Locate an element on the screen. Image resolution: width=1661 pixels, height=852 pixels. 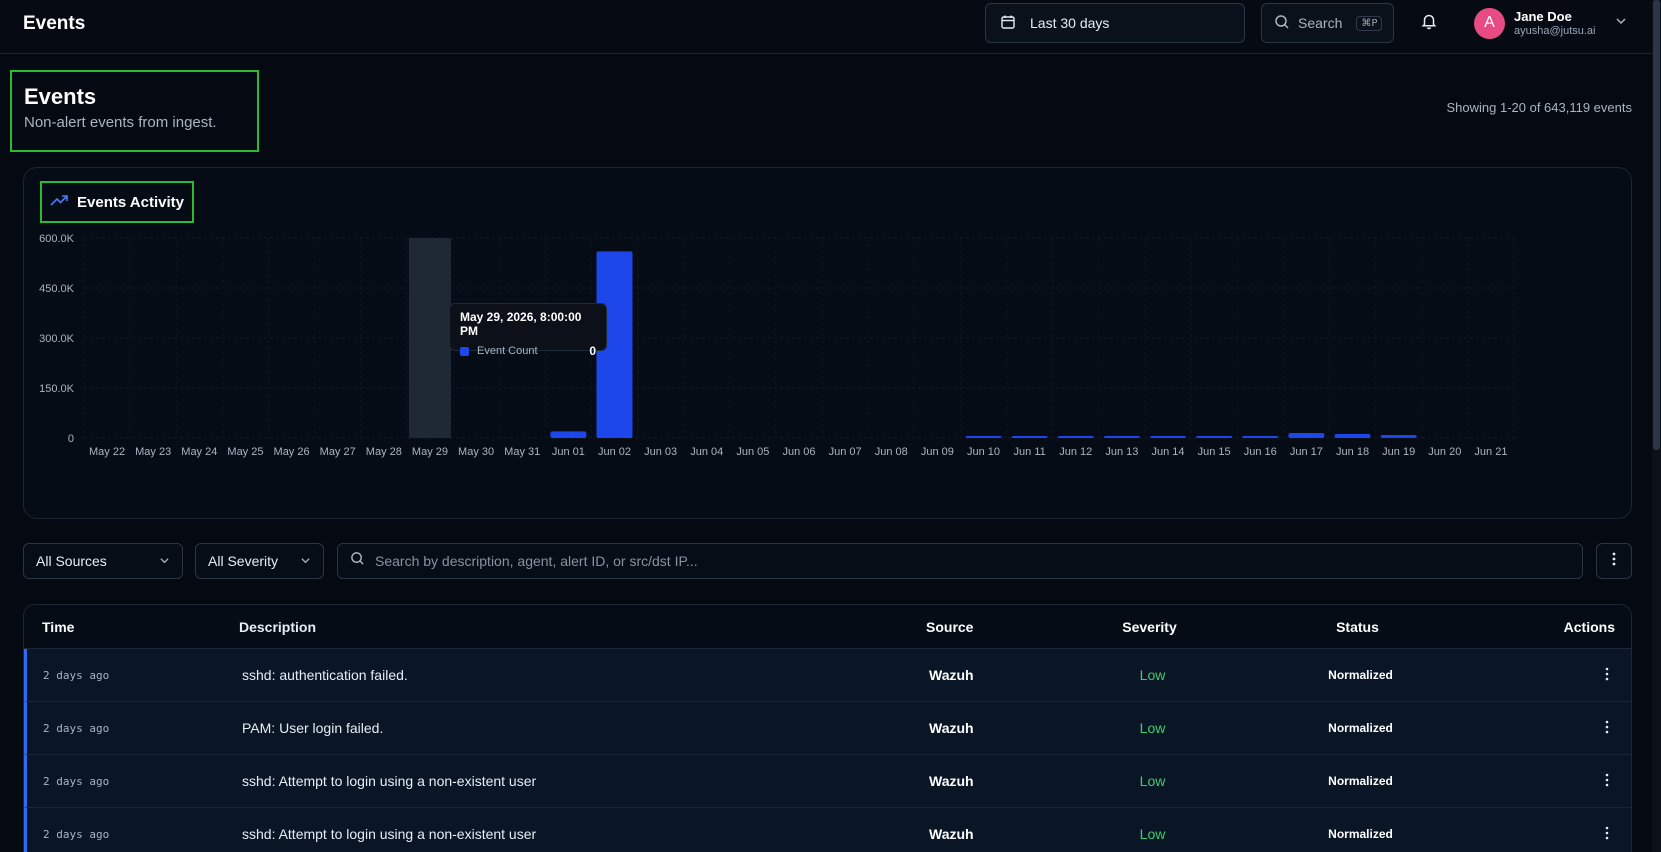
x-tick-label: Jun 04 is located at coordinates (706, 452).